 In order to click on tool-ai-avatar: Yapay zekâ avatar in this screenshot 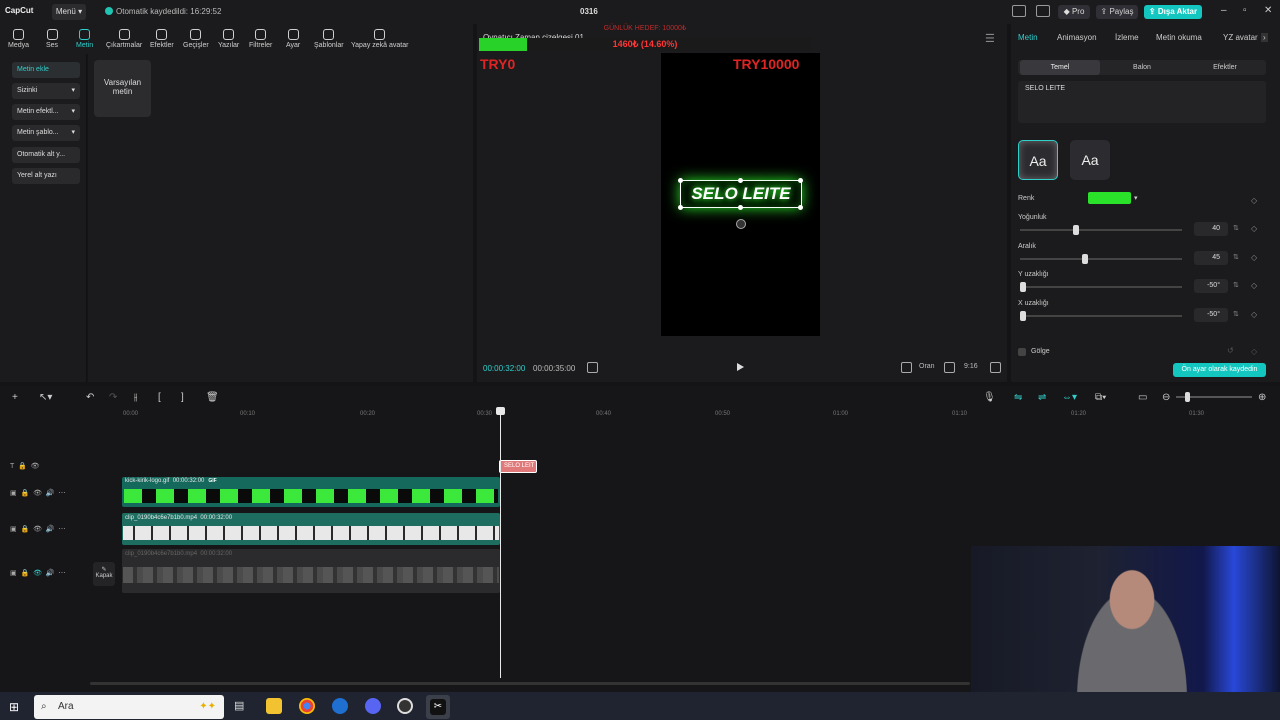, I will do `click(379, 39)`.